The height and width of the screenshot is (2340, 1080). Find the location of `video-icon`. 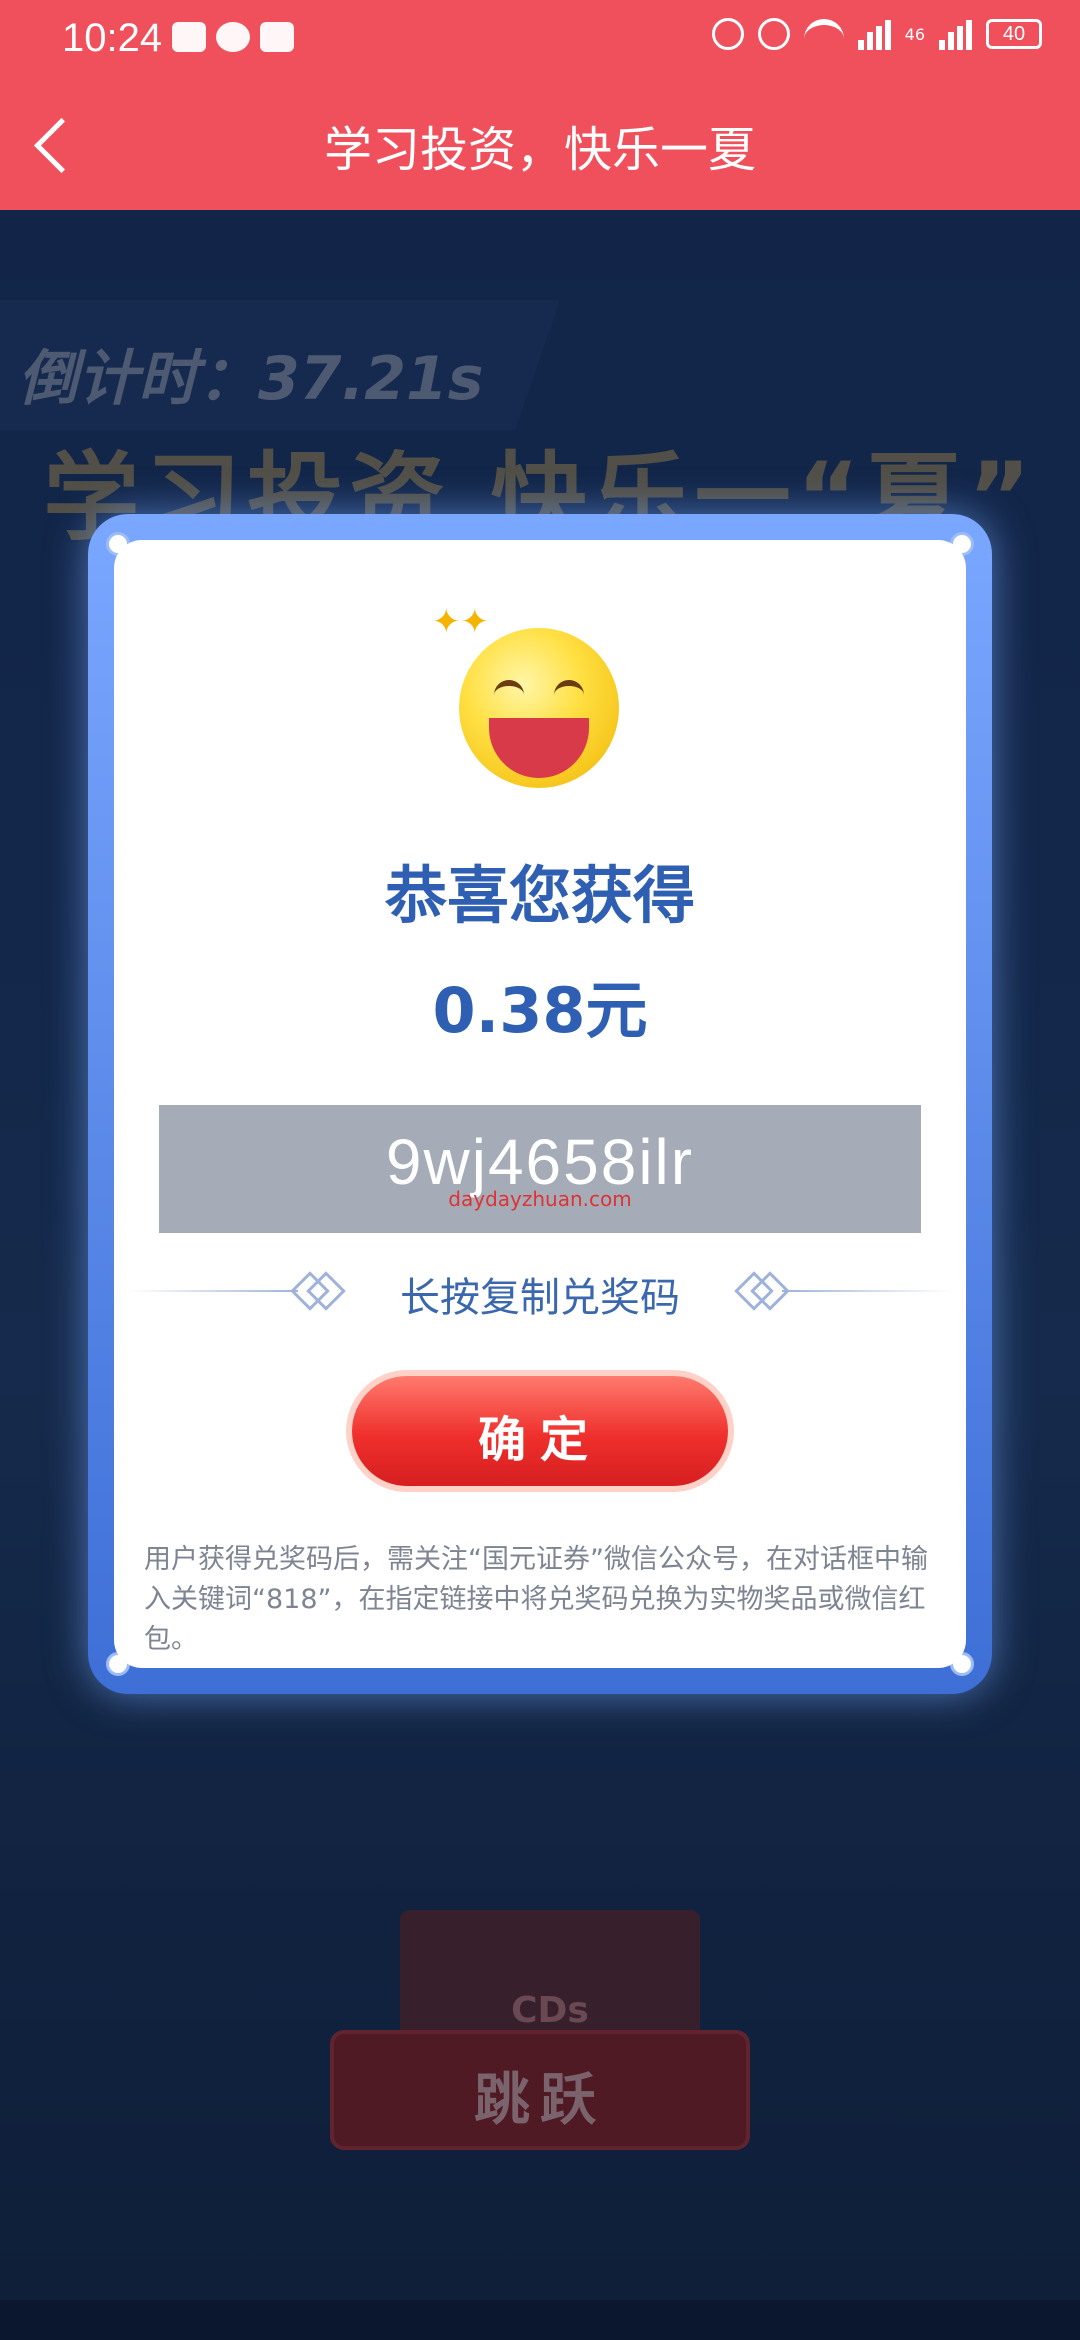

video-icon is located at coordinates (189, 37).